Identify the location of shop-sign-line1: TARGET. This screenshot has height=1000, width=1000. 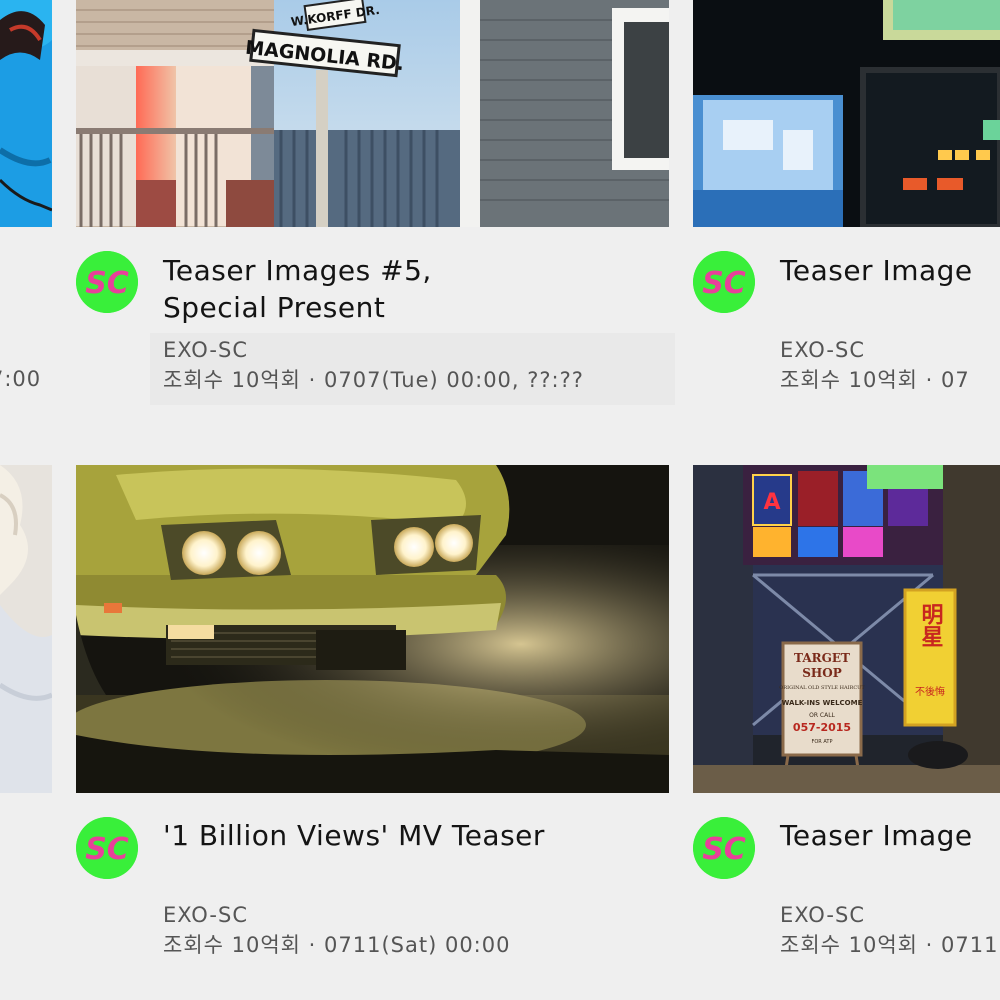
(822, 658).